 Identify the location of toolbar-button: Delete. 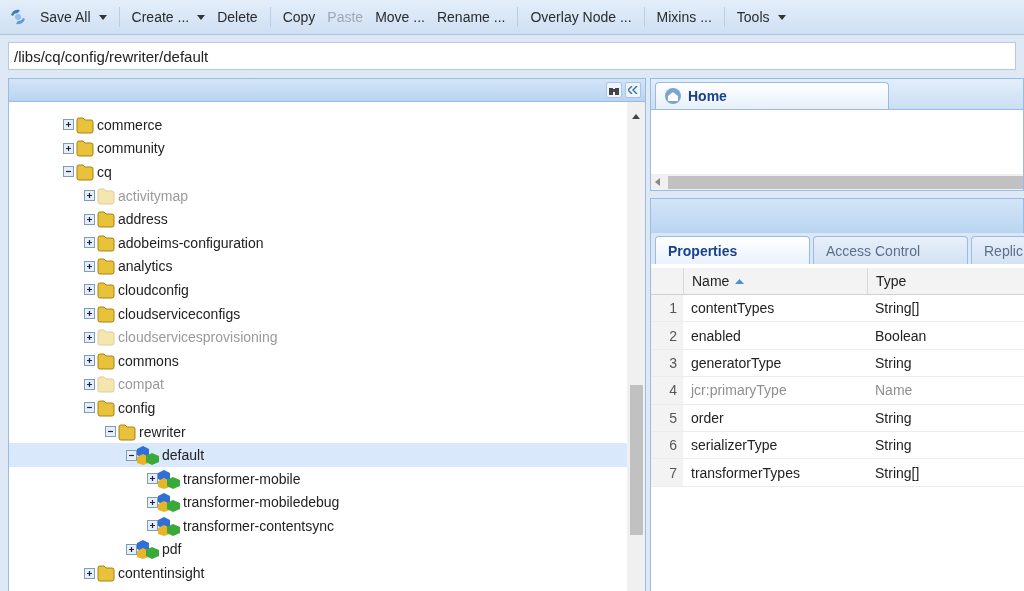
(237, 17).